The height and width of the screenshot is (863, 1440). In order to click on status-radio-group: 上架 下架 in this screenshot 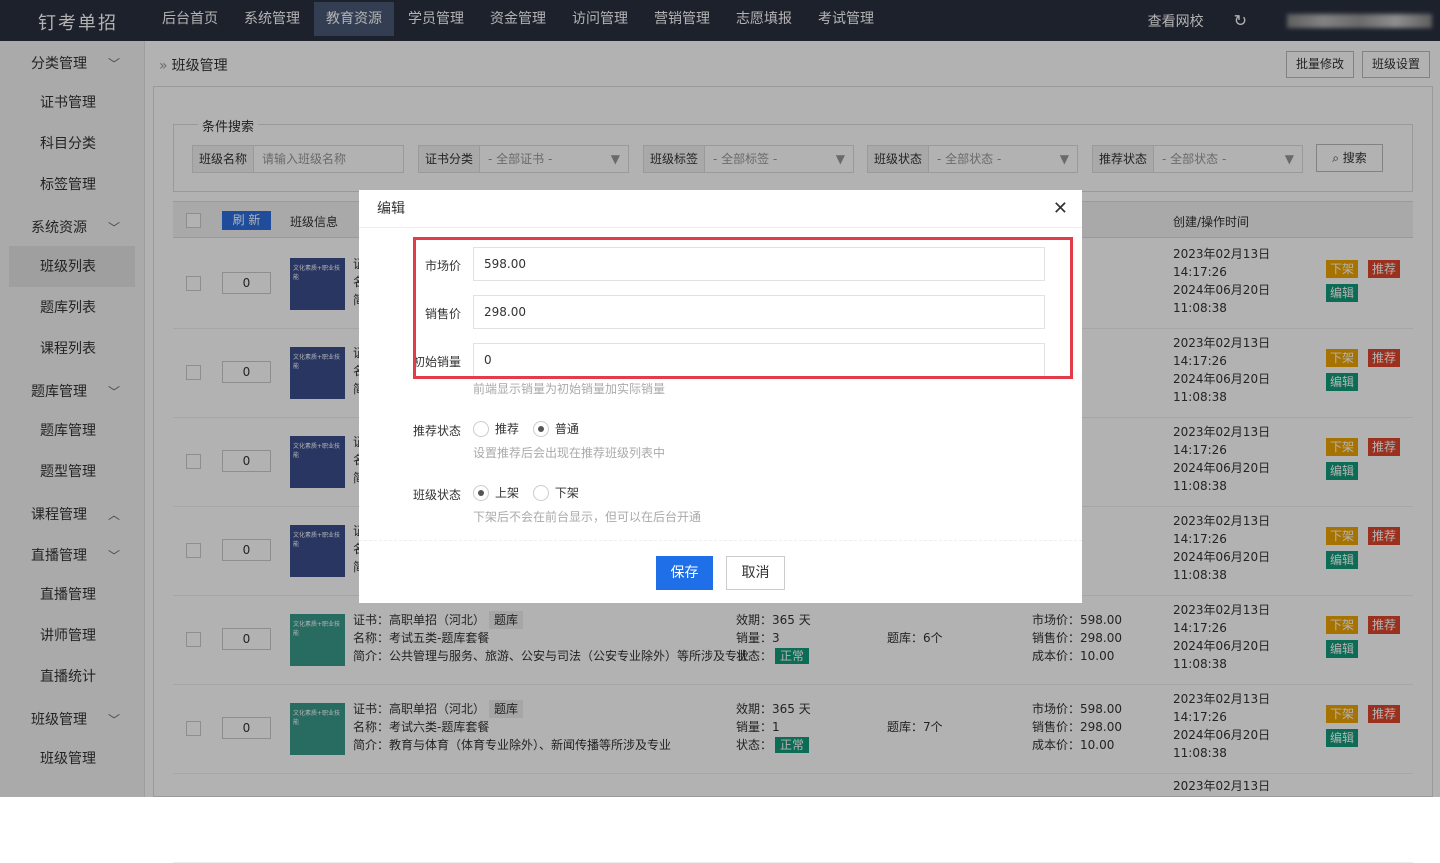, I will do `click(531, 494)`.